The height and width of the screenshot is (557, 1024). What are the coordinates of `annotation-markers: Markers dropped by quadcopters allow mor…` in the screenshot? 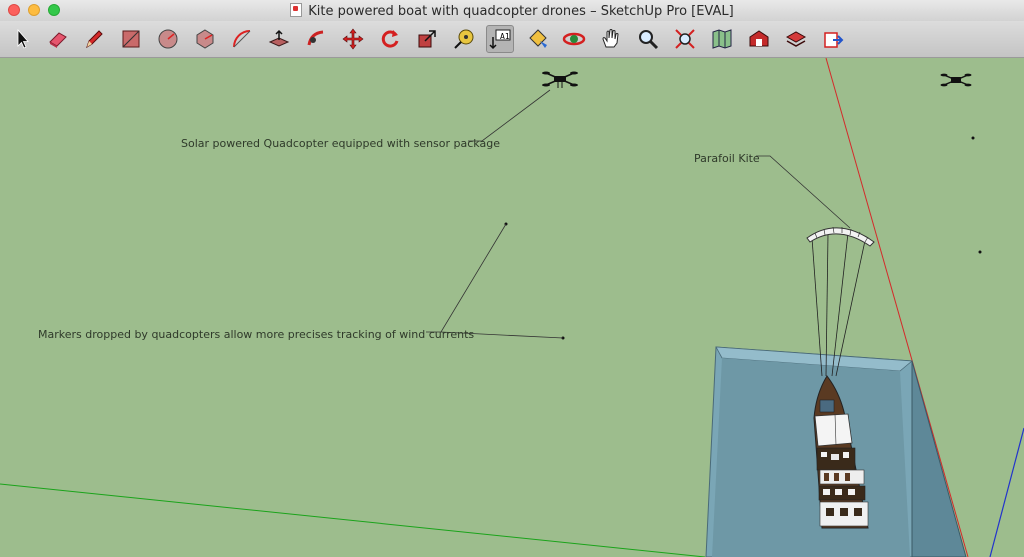 It's located at (256, 334).